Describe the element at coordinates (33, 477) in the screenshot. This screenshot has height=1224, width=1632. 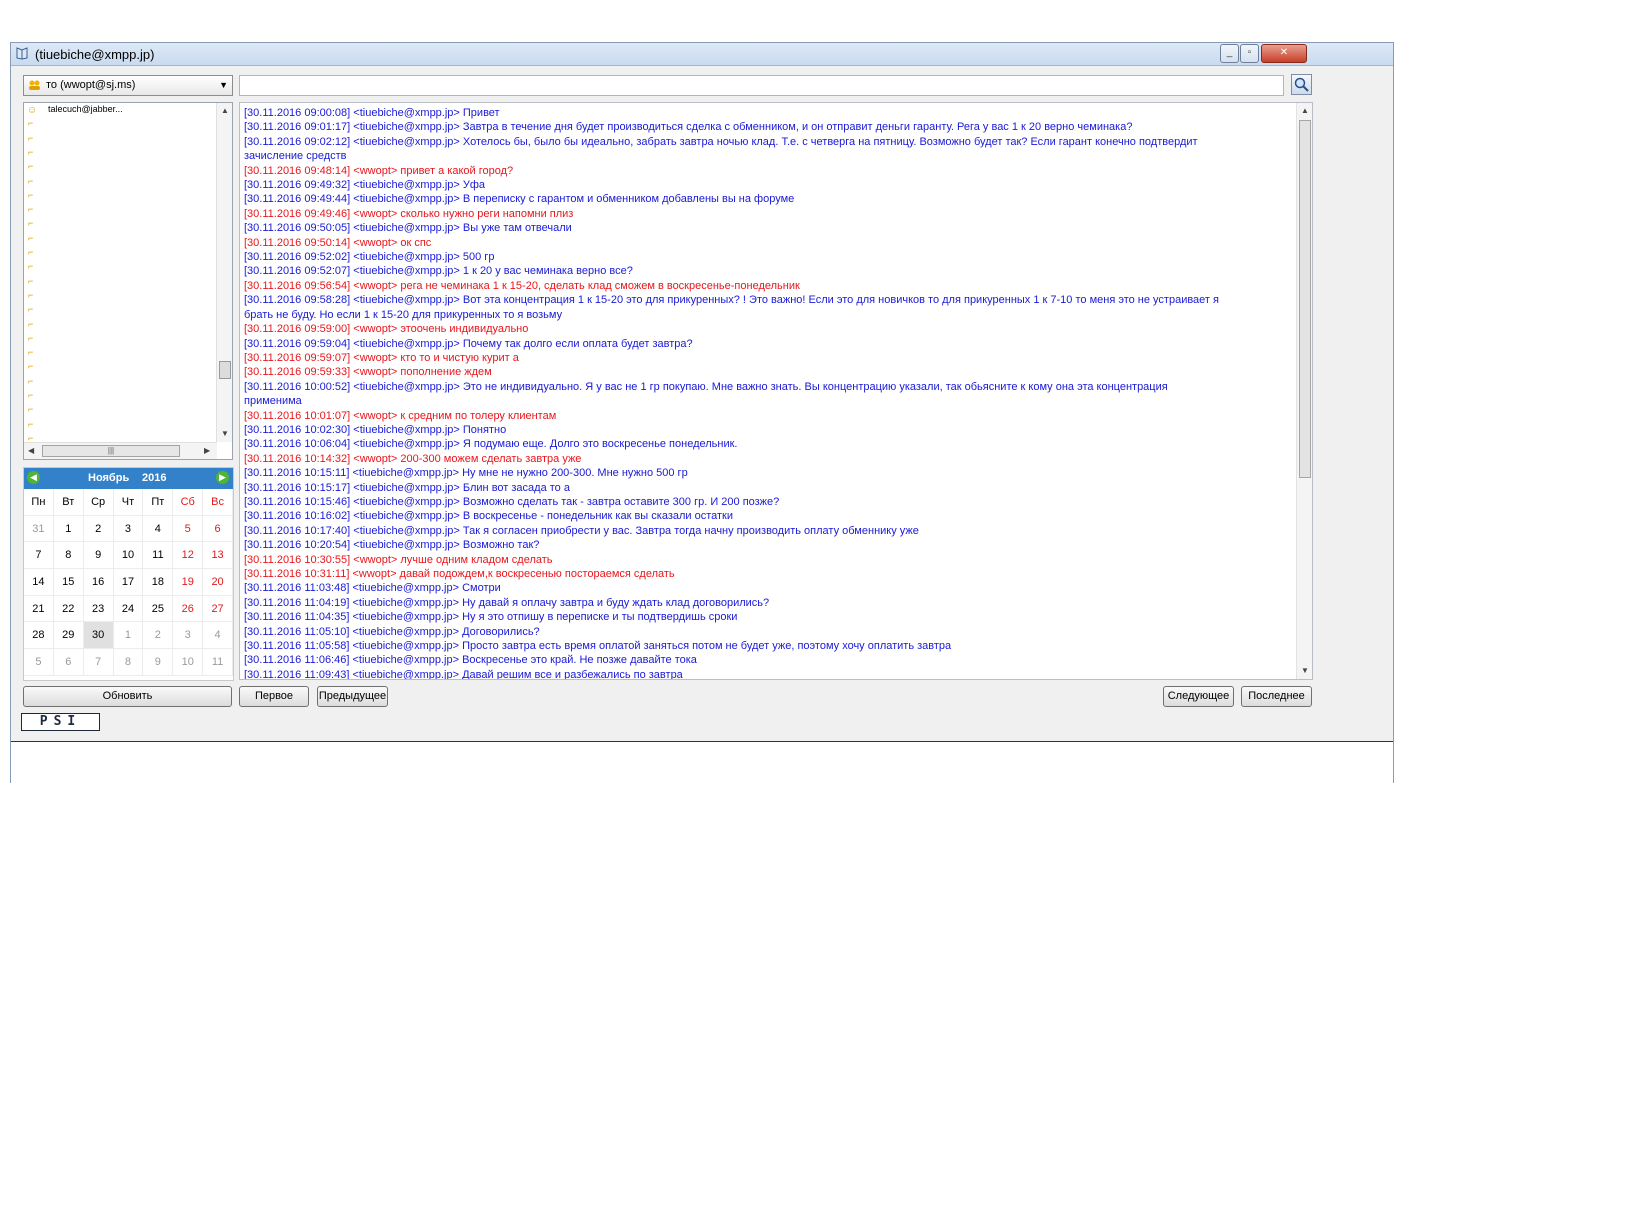
I see `prev-month-arrow-icon: ◀` at that location.